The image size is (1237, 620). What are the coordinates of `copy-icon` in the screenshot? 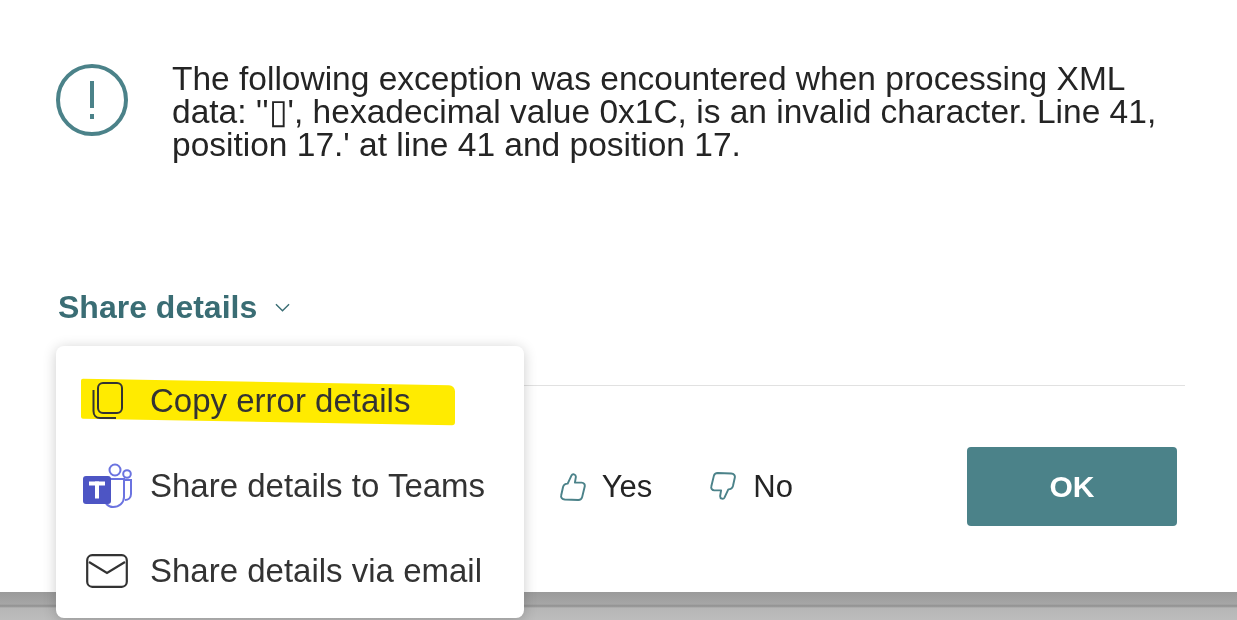 It's located at (107, 400).